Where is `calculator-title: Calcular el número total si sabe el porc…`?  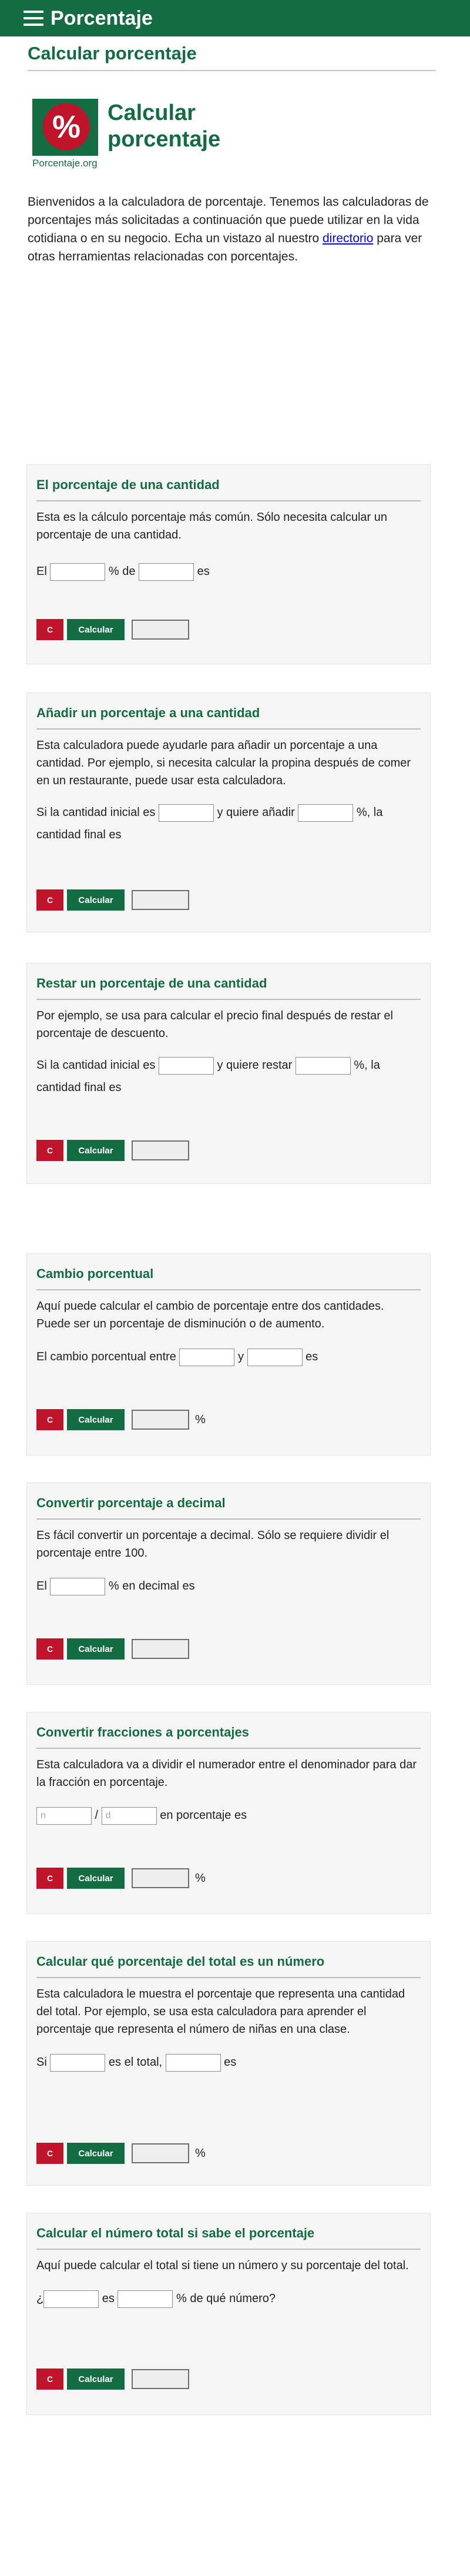
calculator-title: Calcular el número total si sabe el porc… is located at coordinates (176, 2233).